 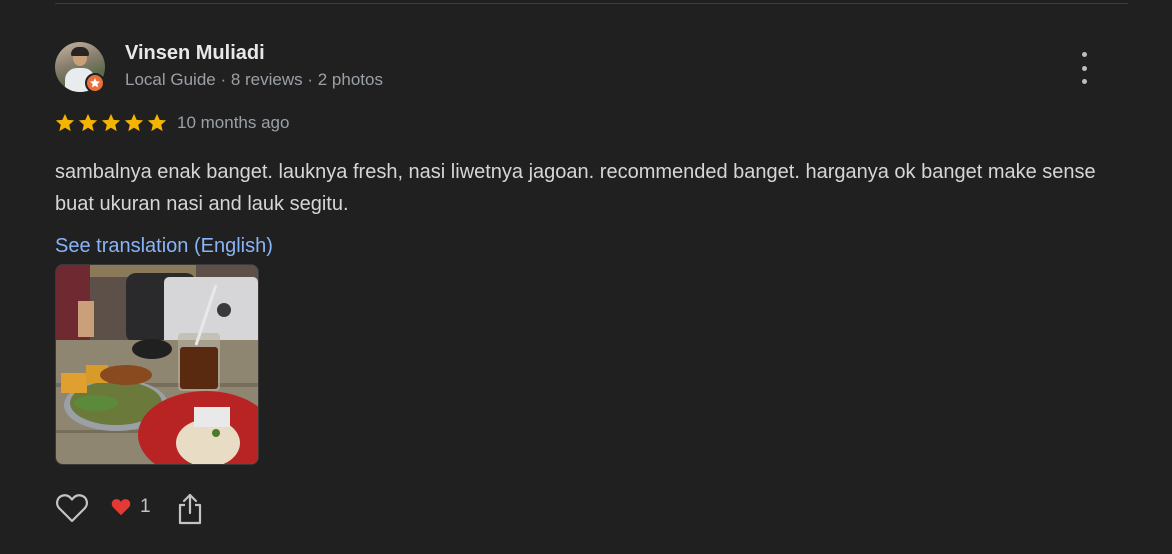 I want to click on more-vert-icon, so click(x=1084, y=54).